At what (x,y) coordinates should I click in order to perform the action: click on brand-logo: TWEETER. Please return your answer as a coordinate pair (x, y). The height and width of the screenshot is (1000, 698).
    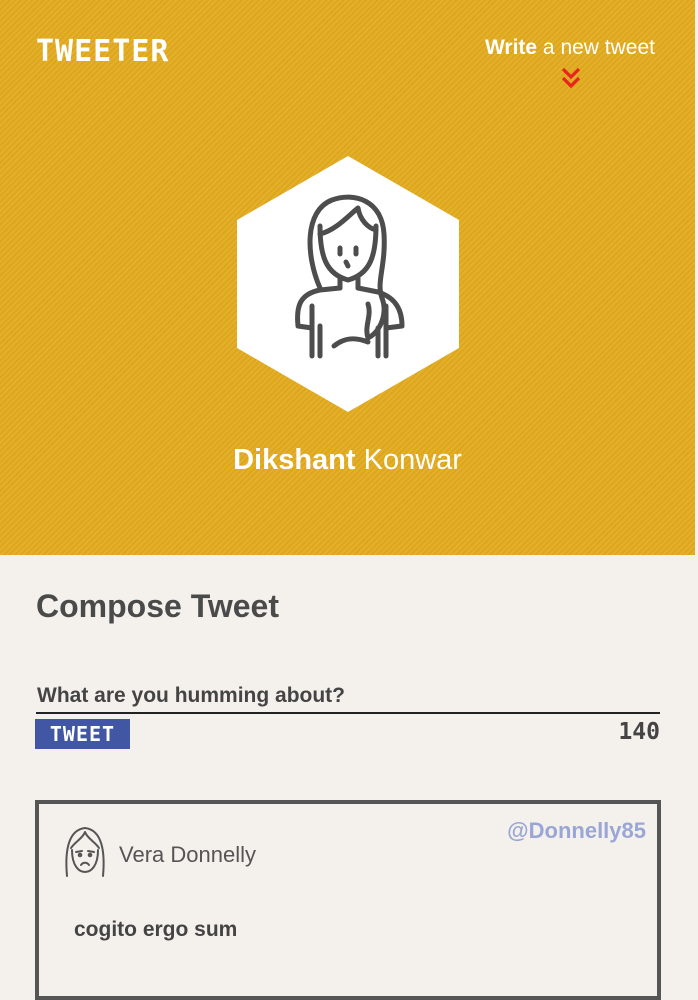
    Looking at the image, I should click on (102, 51).